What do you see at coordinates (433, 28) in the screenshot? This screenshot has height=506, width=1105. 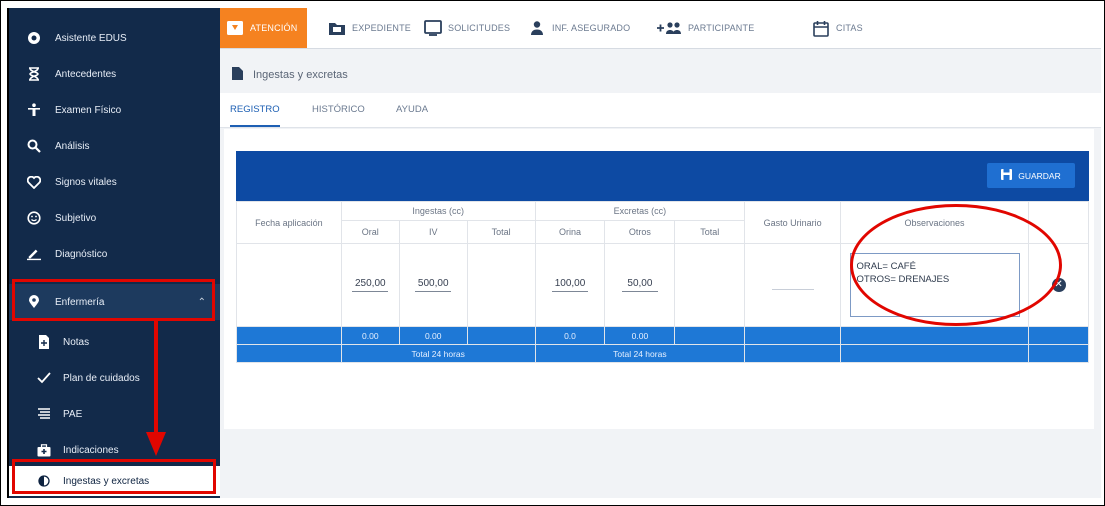 I see `window-icon` at bounding box center [433, 28].